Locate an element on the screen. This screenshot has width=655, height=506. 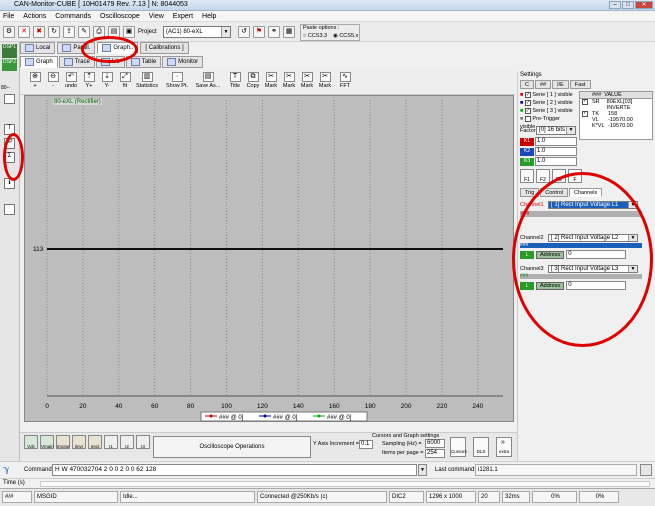
settings-tab-hash: ## is located at coordinates (543, 84).